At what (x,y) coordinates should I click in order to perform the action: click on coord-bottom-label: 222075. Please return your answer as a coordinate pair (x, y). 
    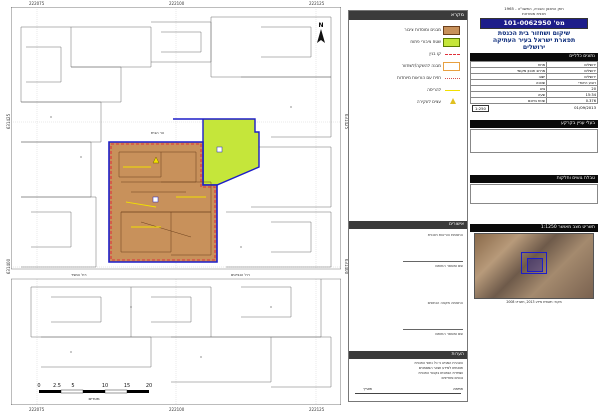
    Looking at the image, I should click on (37, 409).